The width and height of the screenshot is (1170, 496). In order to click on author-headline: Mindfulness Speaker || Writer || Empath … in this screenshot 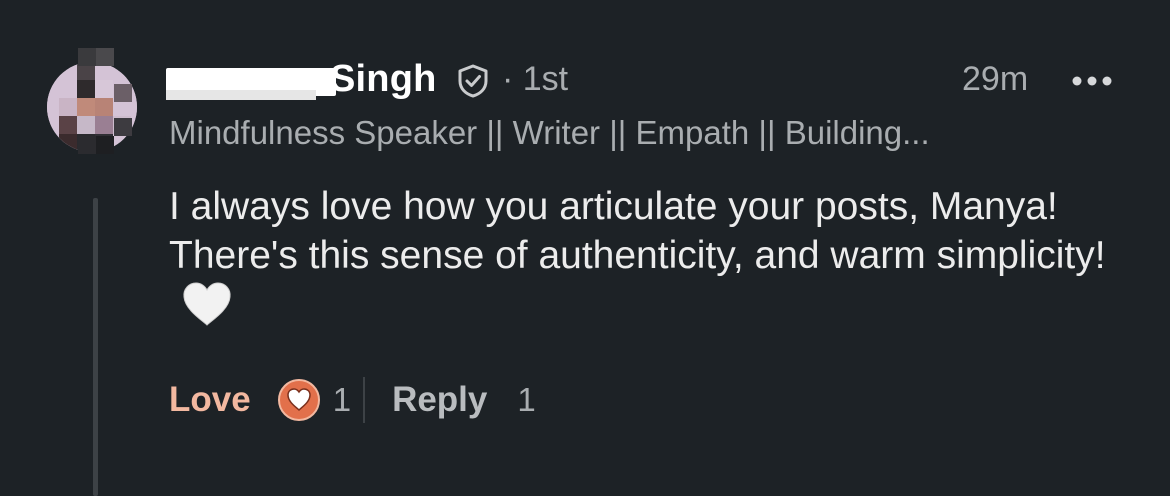, I will do `click(609, 133)`.